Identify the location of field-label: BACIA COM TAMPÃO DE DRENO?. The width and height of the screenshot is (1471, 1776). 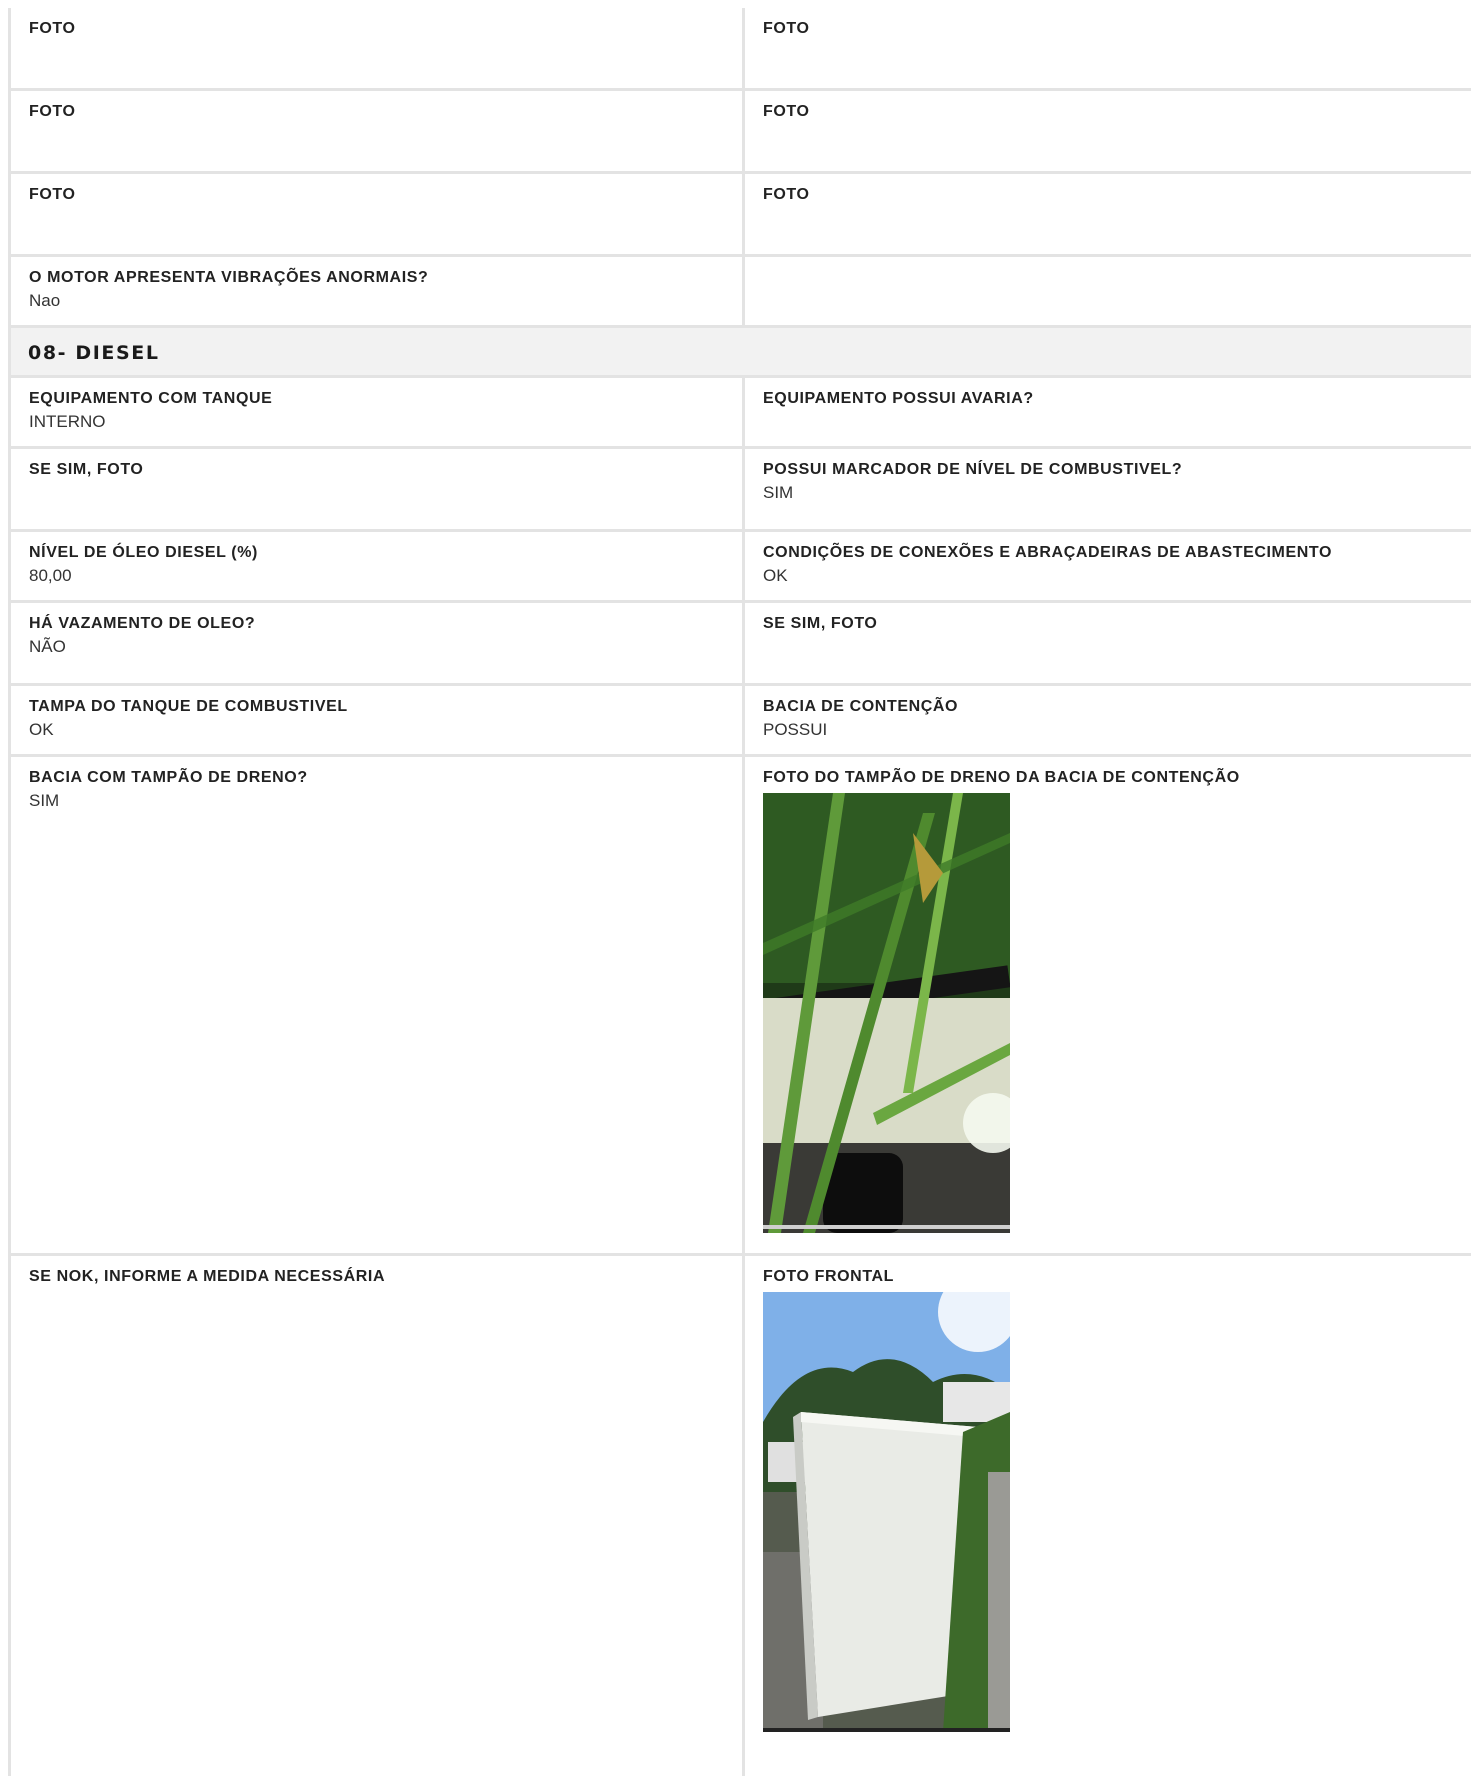
(168, 777).